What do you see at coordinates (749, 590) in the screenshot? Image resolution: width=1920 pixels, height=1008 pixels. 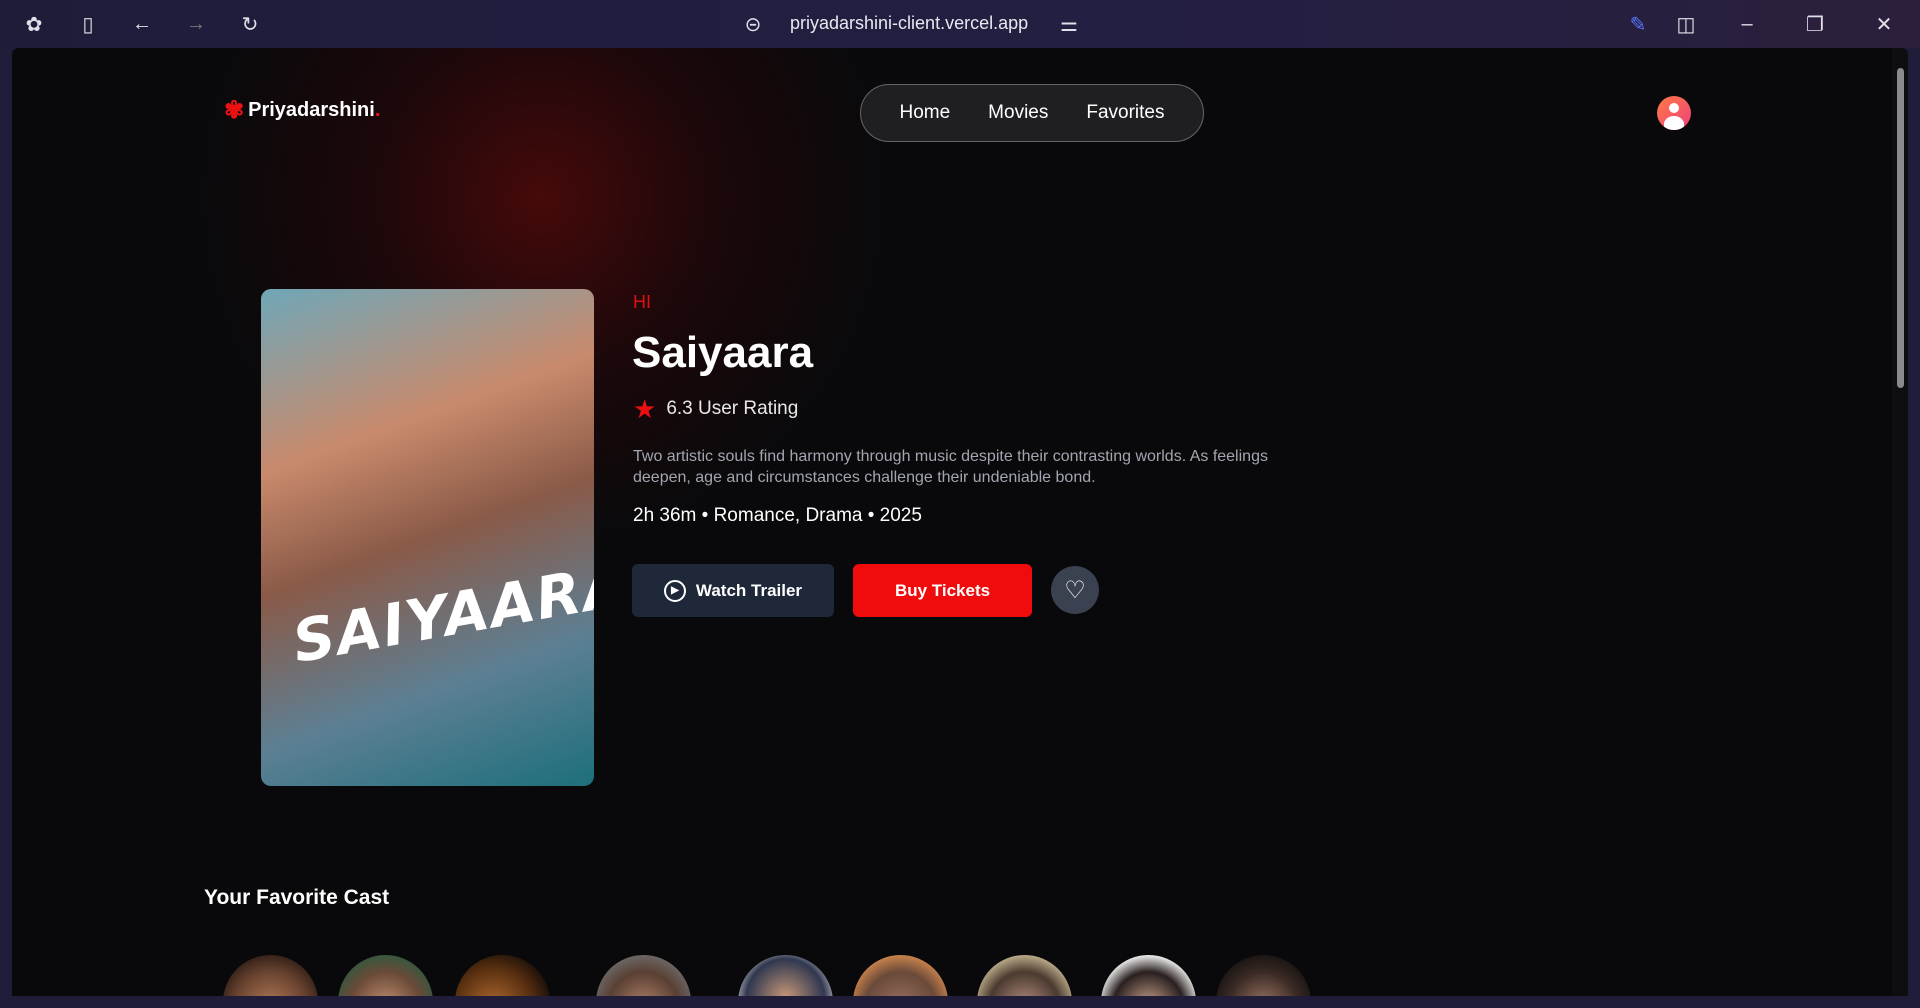 I see `watch-trailer-label: Watch Trailer` at bounding box center [749, 590].